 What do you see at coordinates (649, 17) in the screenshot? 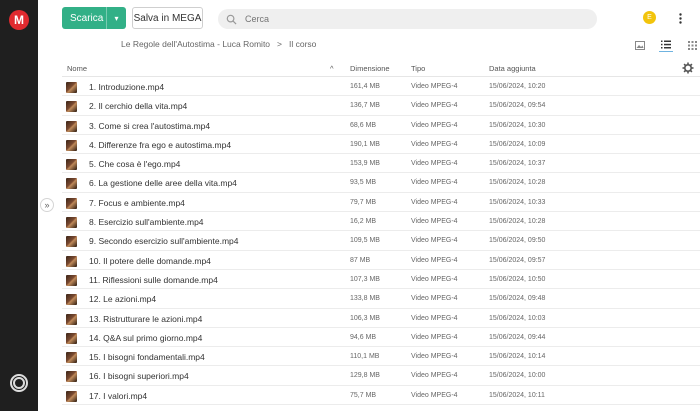
I see `avatar: E` at bounding box center [649, 17].